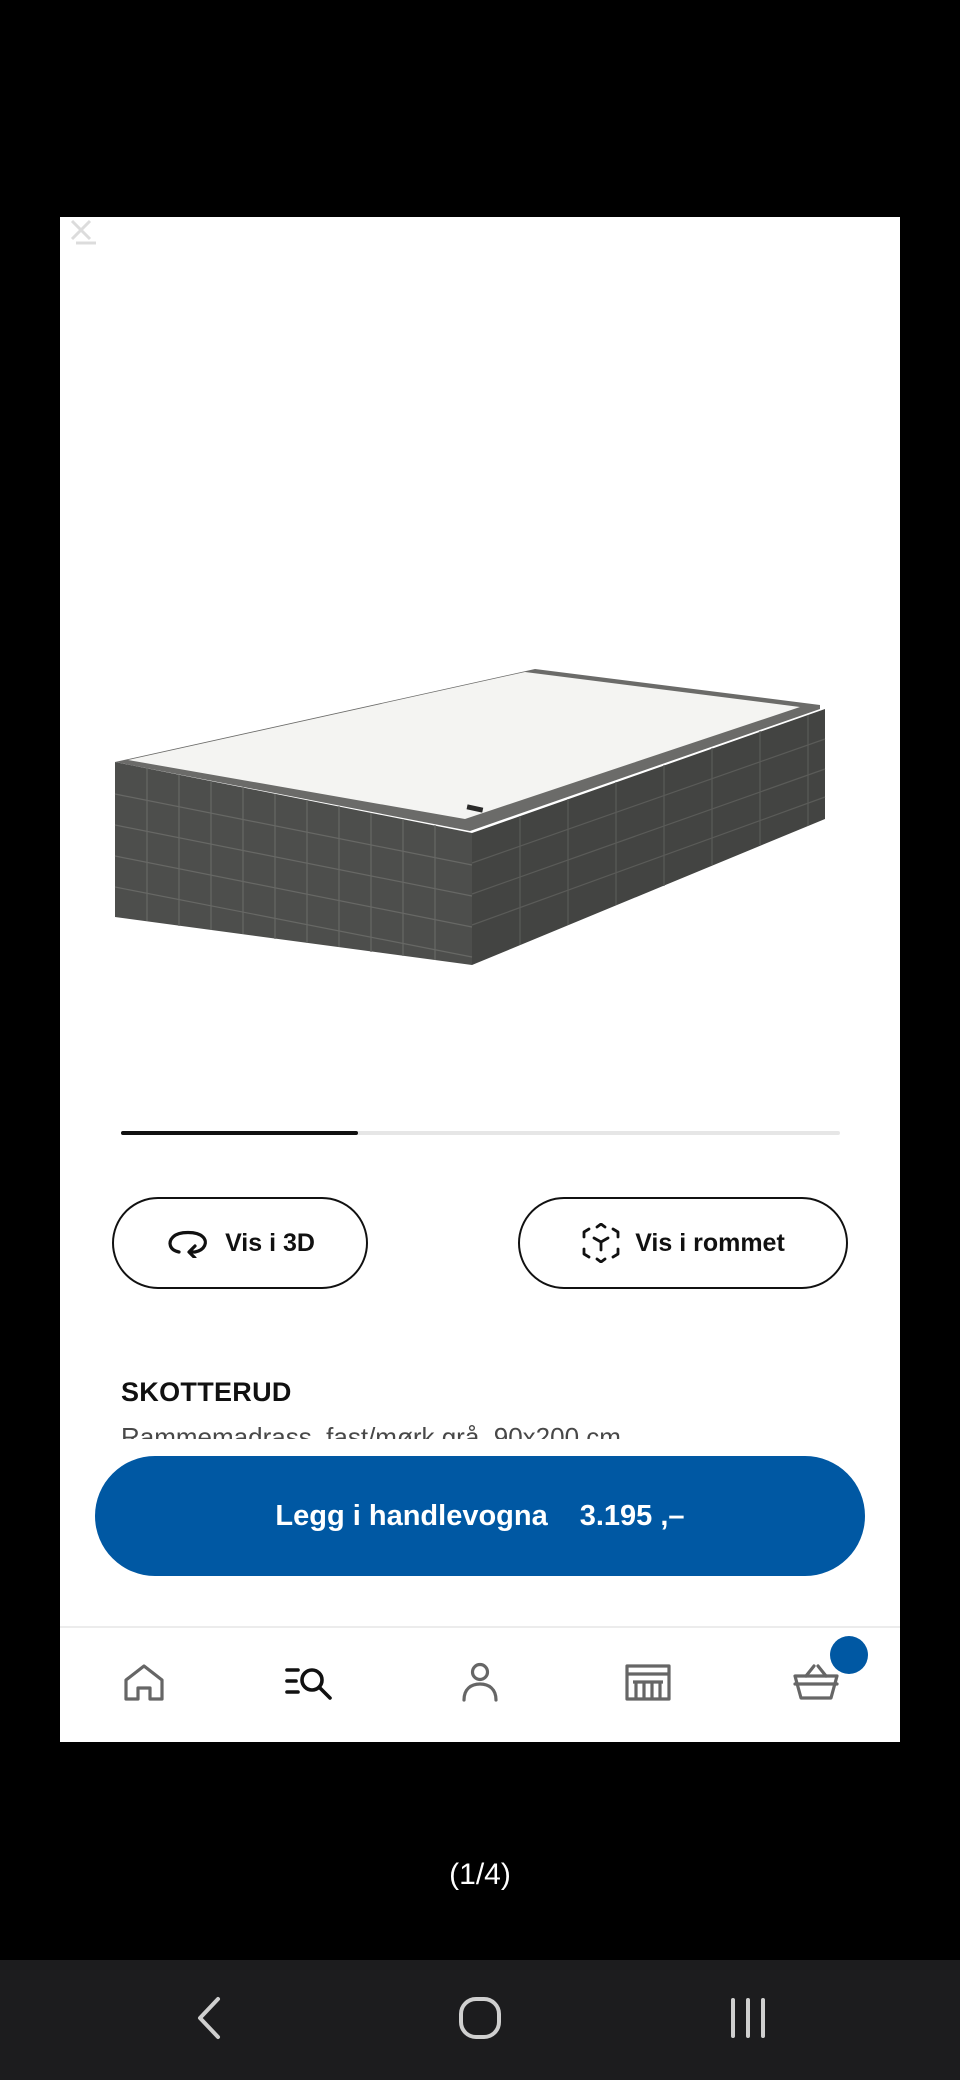 The width and height of the screenshot is (960, 2080). What do you see at coordinates (601, 1243) in the screenshot?
I see `ar-cube-icon` at bounding box center [601, 1243].